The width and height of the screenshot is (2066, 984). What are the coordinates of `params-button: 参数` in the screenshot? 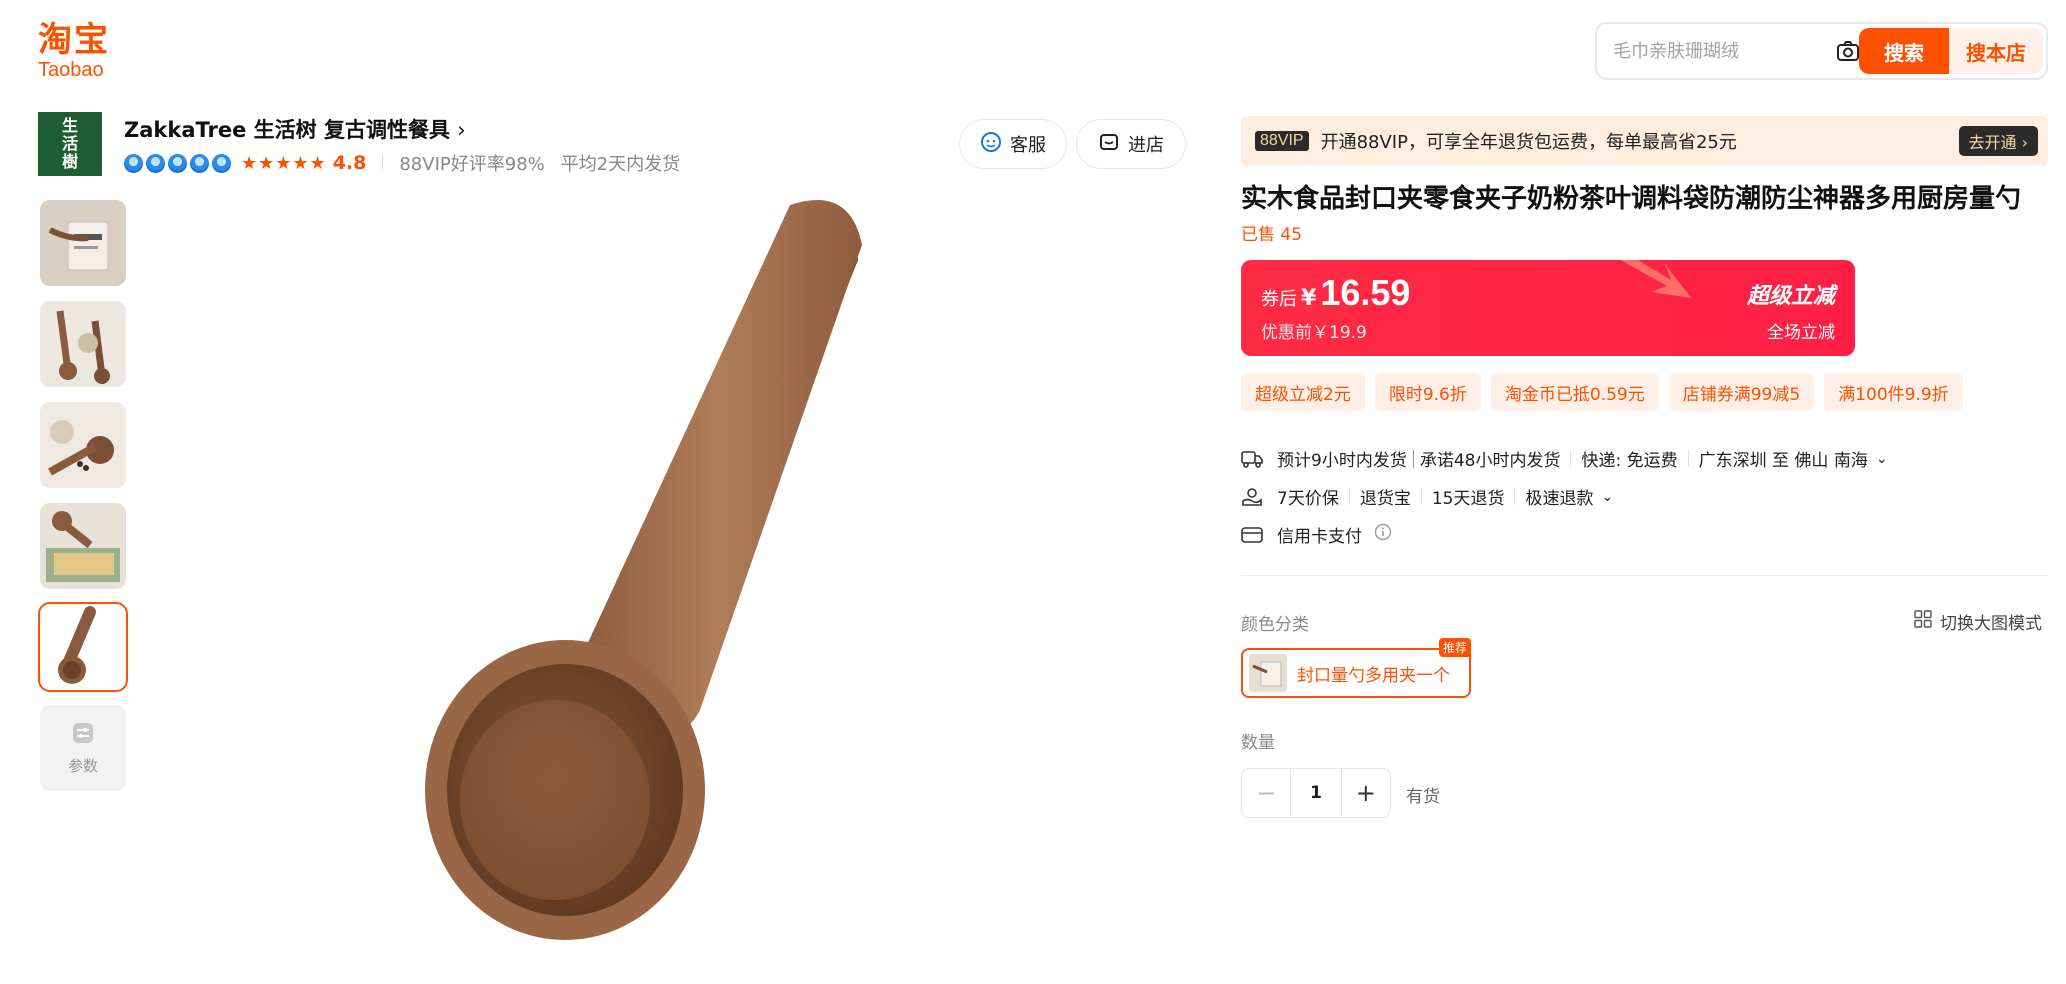 It's located at (83, 748).